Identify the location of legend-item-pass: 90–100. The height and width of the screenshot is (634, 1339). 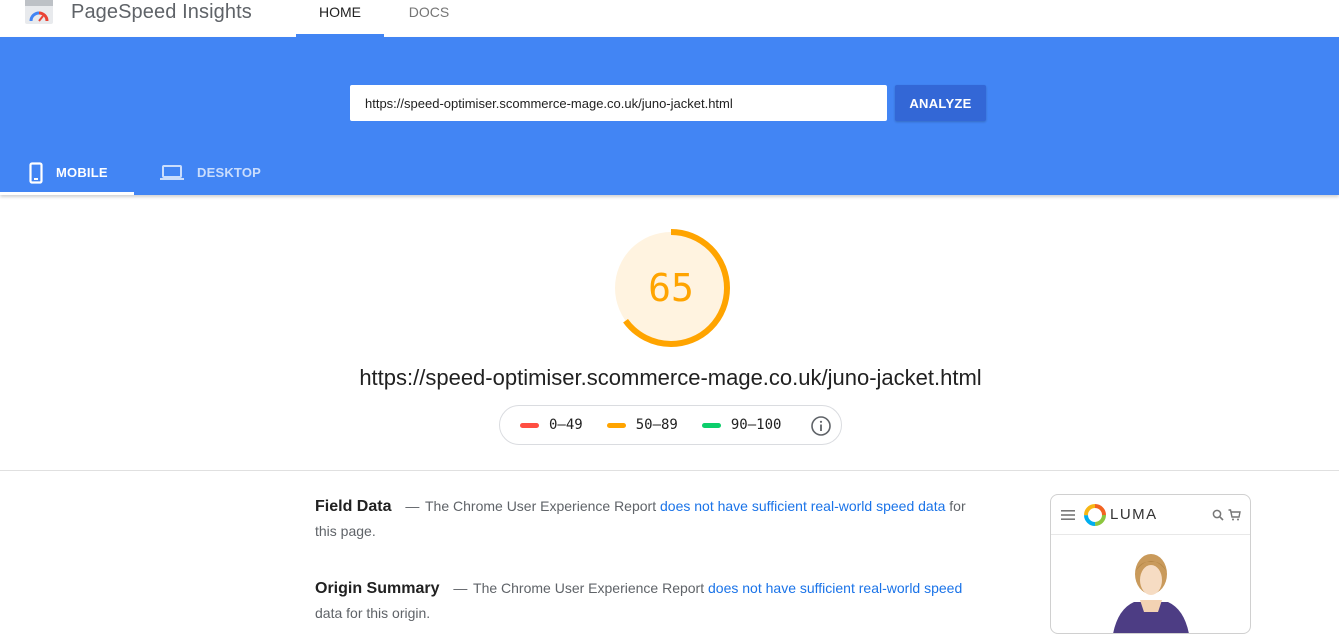
(741, 425).